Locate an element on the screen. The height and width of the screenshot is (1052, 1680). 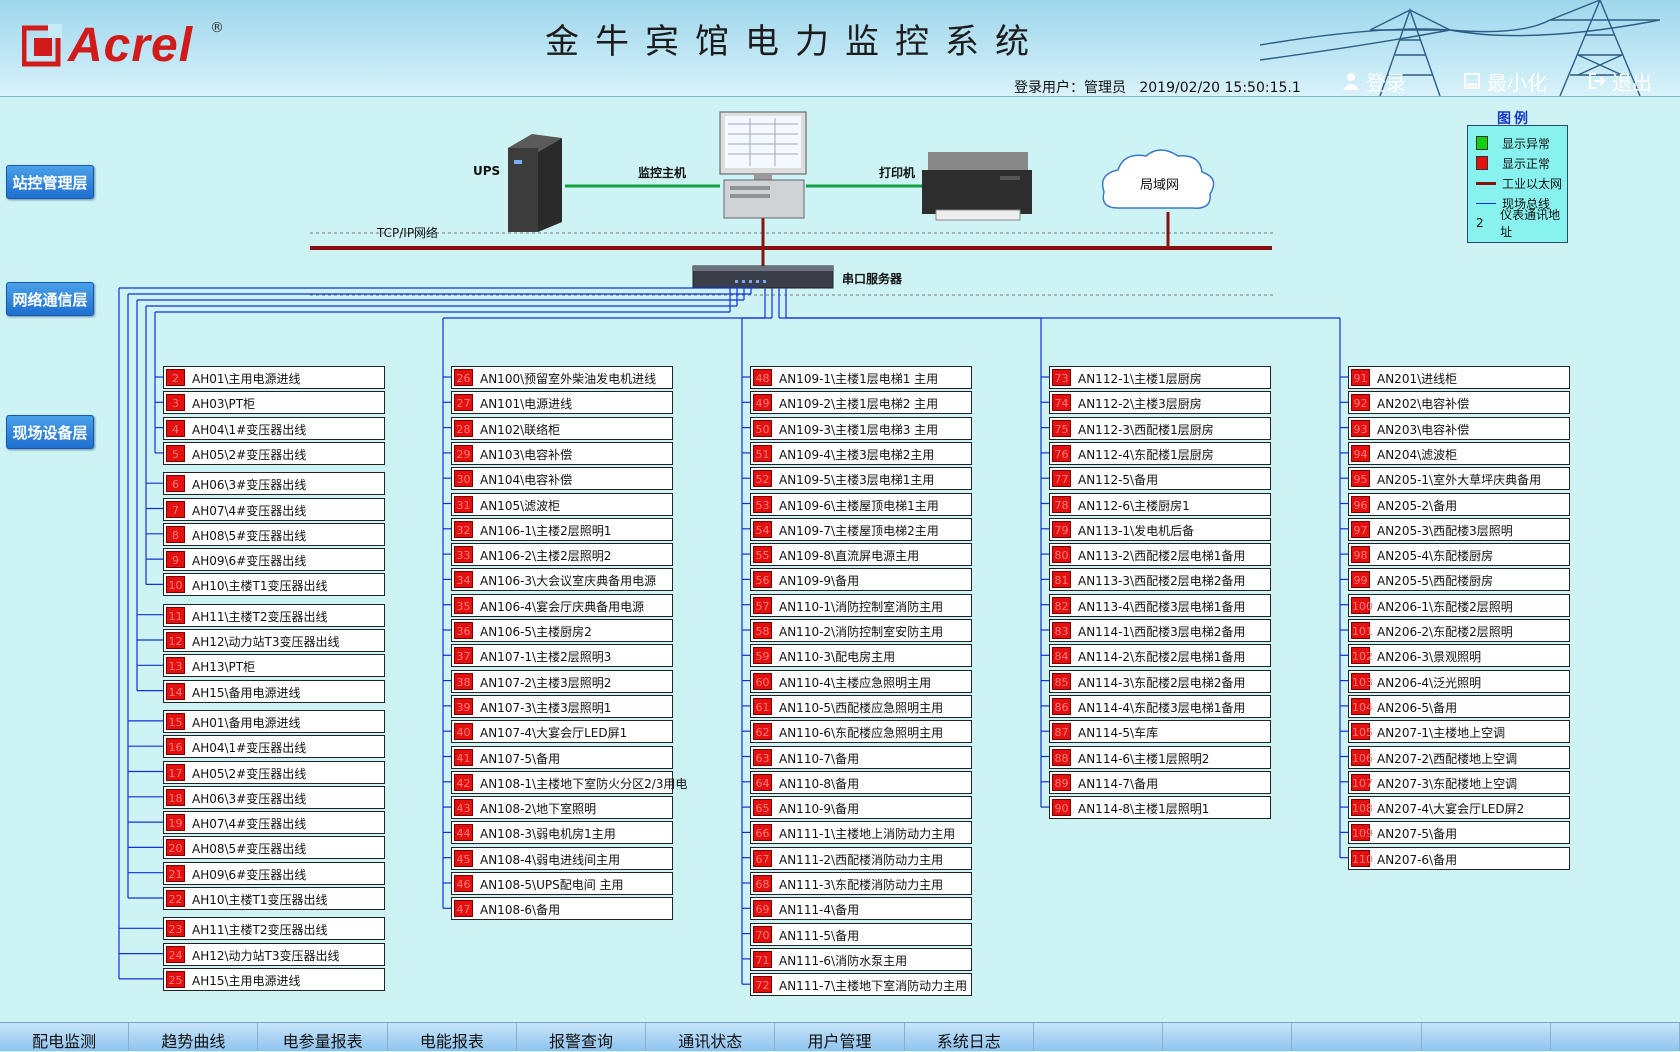
device-79: 79 AN113-1\发电机后备 is located at coordinates (1160, 529).